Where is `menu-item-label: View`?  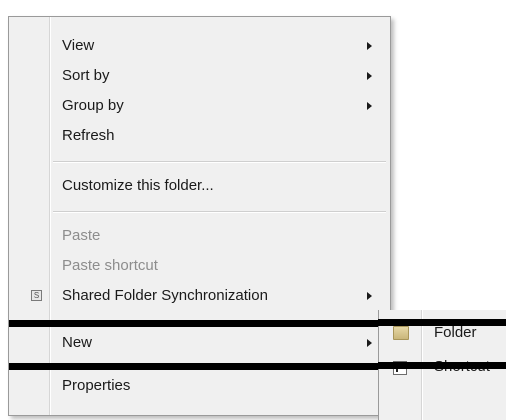 menu-item-label: View is located at coordinates (78, 45).